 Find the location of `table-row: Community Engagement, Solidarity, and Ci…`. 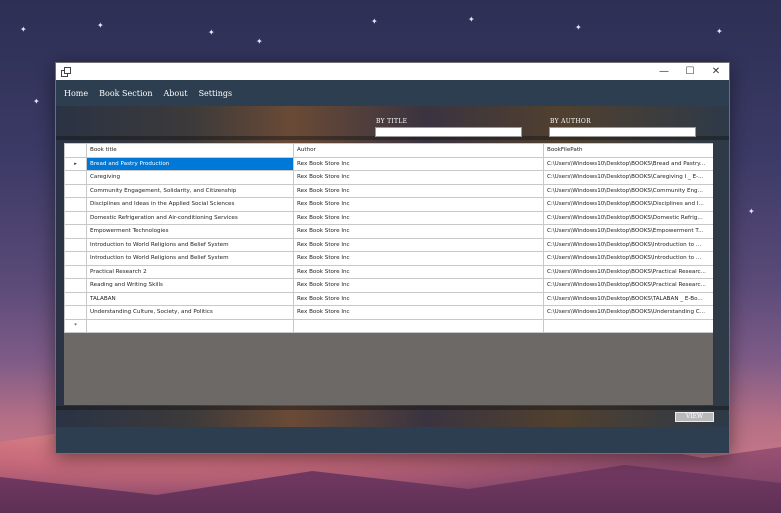

table-row: Community Engagement, Solidarity, and Ci… is located at coordinates (388, 190).